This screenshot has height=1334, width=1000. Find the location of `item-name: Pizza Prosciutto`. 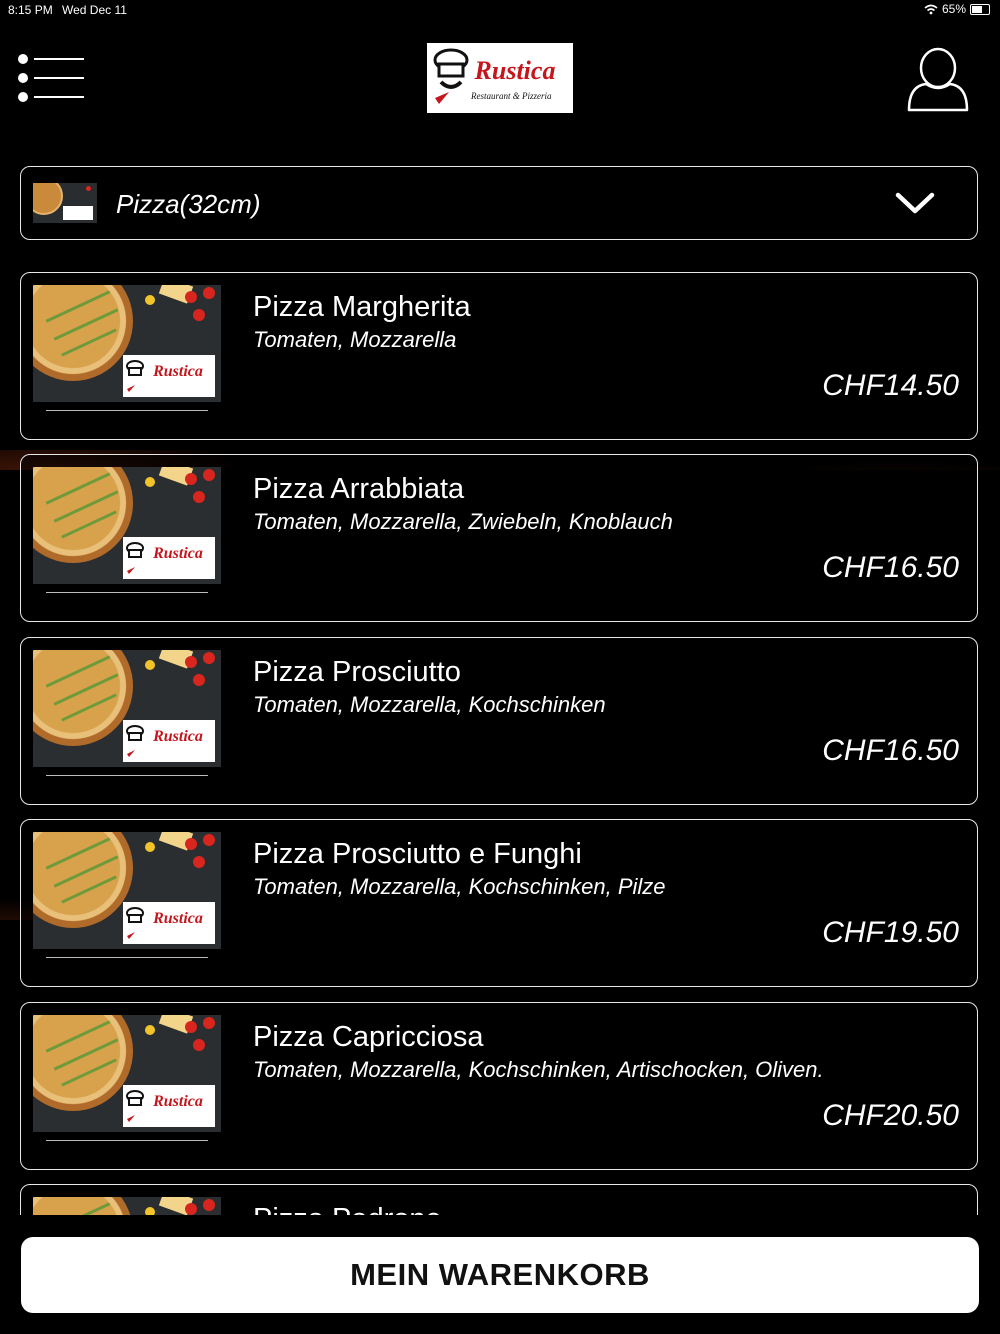

item-name: Pizza Prosciutto is located at coordinates (357, 671).